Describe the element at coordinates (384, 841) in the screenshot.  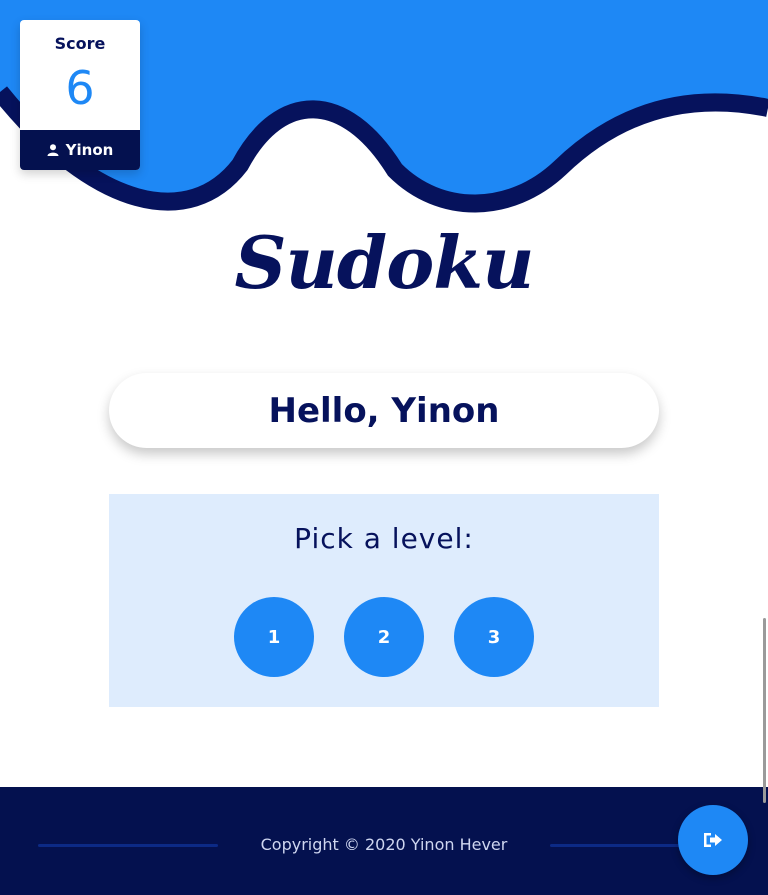
I see `footer: Copyright © 2020 Yinon Hever` at that location.